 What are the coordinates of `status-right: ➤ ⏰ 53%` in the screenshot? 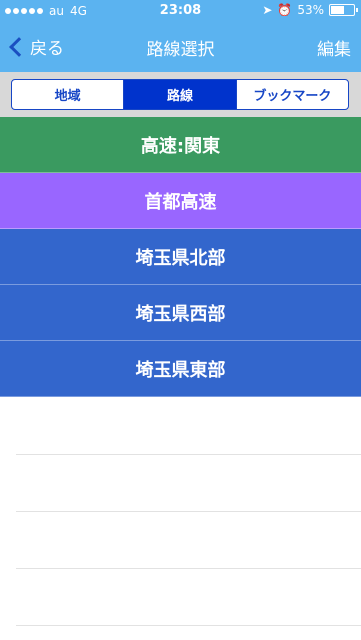 It's located at (310, 10).